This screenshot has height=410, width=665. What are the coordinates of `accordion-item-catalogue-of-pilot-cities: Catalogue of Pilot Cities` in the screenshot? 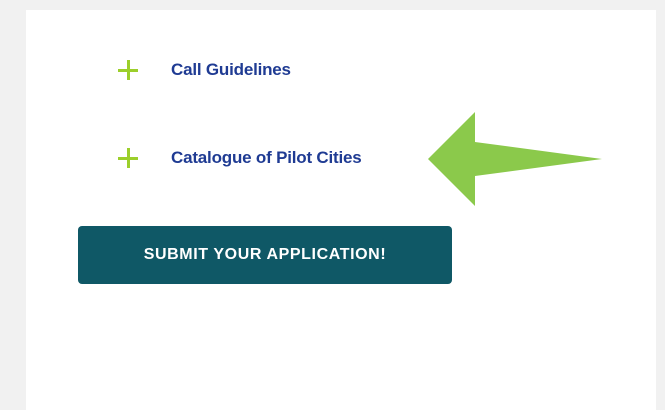 It's located at (240, 158).